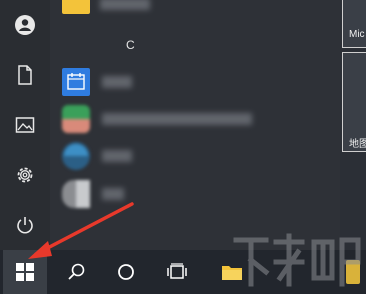 The width and height of the screenshot is (366, 294). I want to click on user-account-button, so click(25, 25).